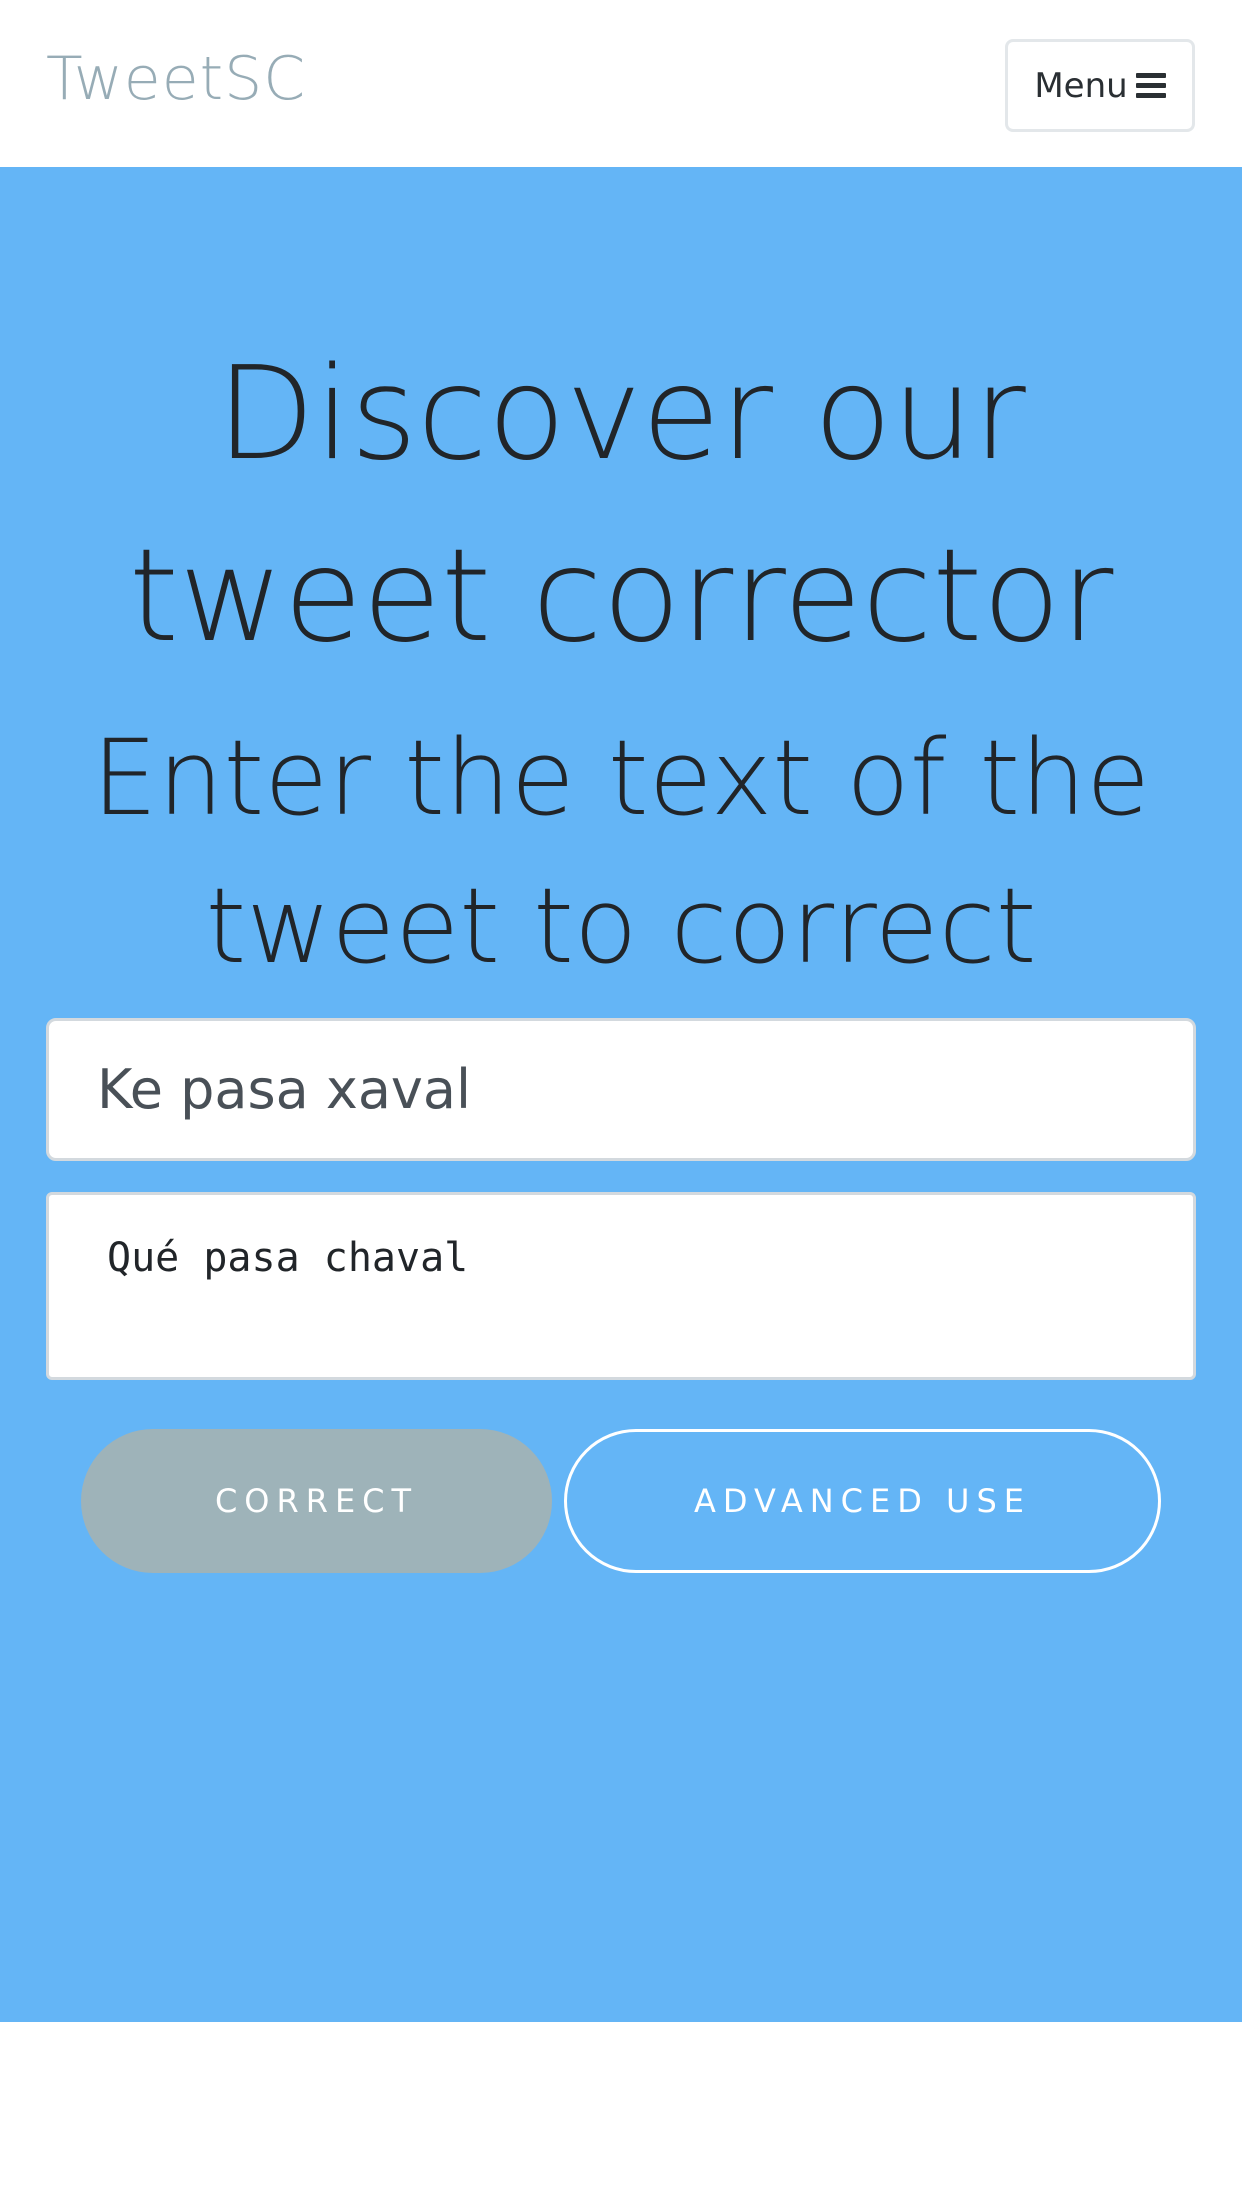 This screenshot has height=2208, width=1242. Describe the element at coordinates (1081, 85) in the screenshot. I see `menu-label: Menu` at that location.